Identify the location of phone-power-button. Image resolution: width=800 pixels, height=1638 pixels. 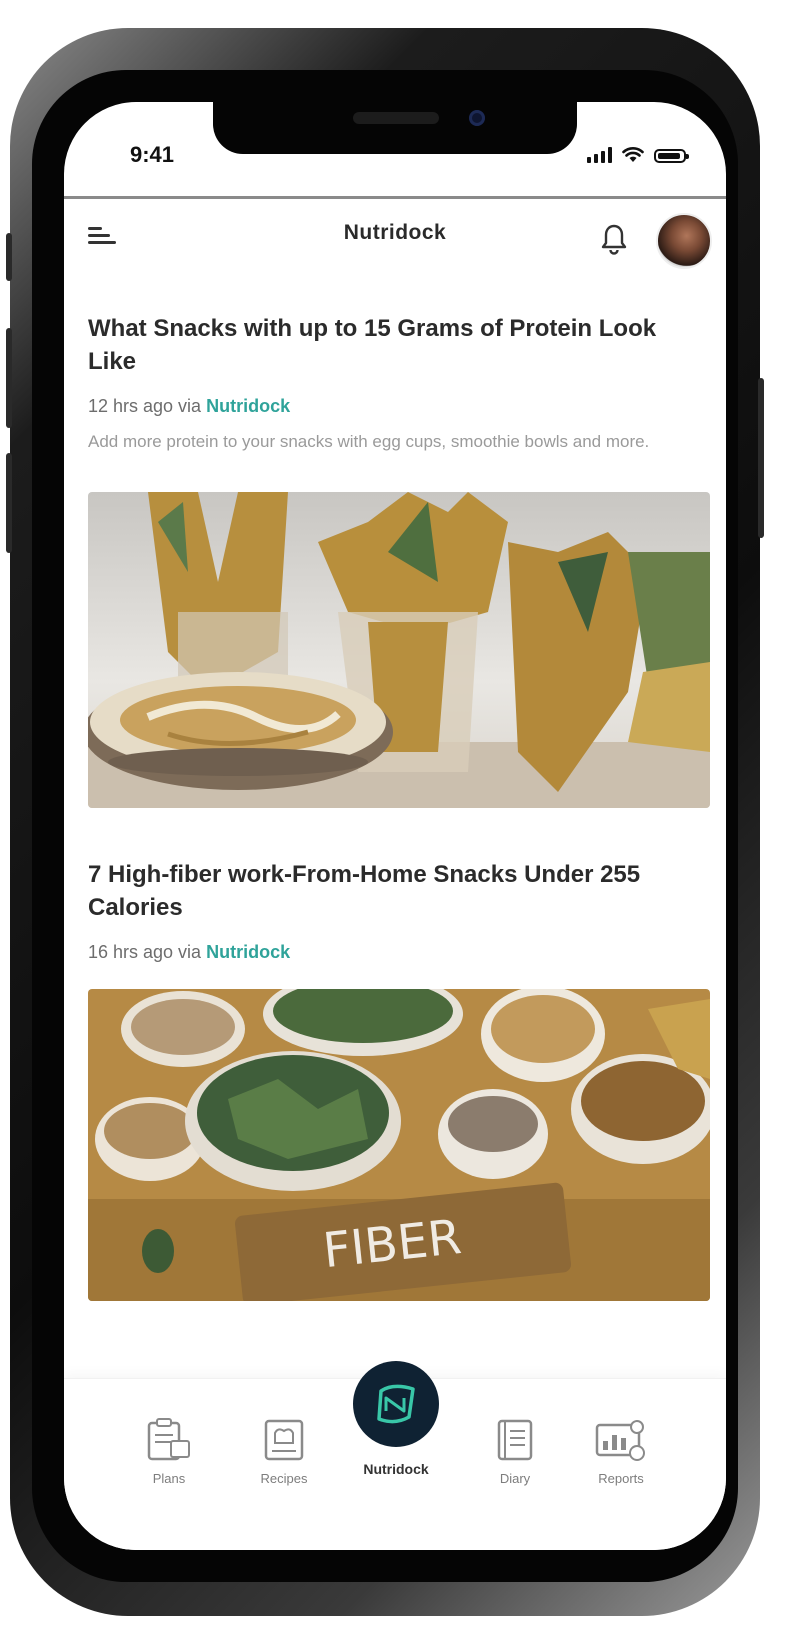
(761, 458).